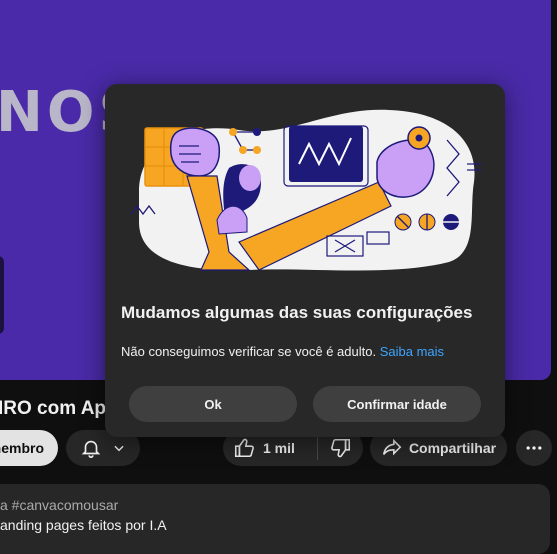  I want to click on confirm-age-button-label: Confirmar idade, so click(397, 404).